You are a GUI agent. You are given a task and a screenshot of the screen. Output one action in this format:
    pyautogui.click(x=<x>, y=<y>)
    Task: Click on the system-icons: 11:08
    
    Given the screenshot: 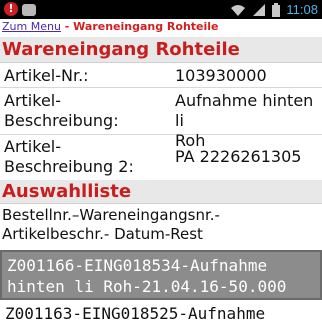 What is the action you would take?
    pyautogui.click(x=274, y=9)
    